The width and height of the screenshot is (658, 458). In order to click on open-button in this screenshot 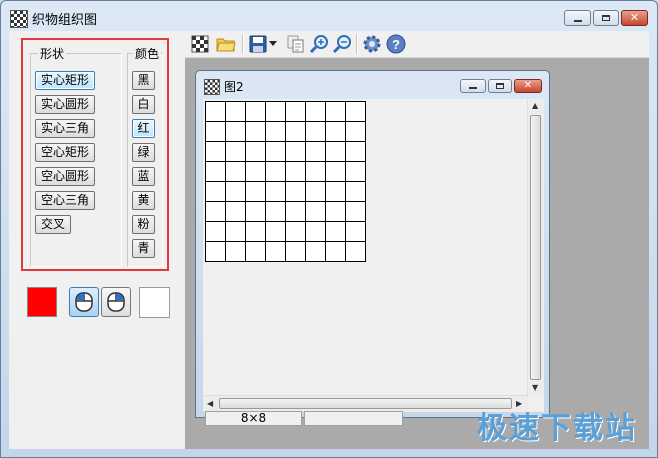, I will do `click(226, 44)`.